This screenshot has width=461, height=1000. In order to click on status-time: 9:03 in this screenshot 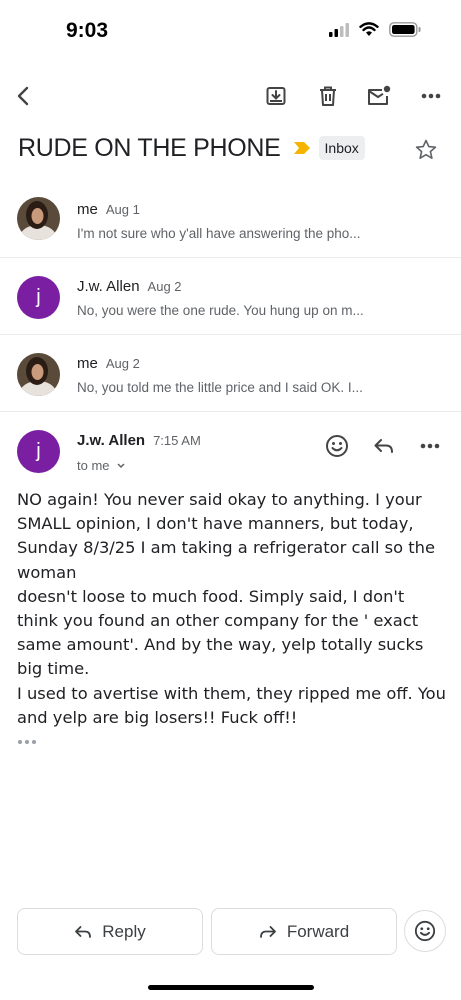, I will do `click(87, 30)`.